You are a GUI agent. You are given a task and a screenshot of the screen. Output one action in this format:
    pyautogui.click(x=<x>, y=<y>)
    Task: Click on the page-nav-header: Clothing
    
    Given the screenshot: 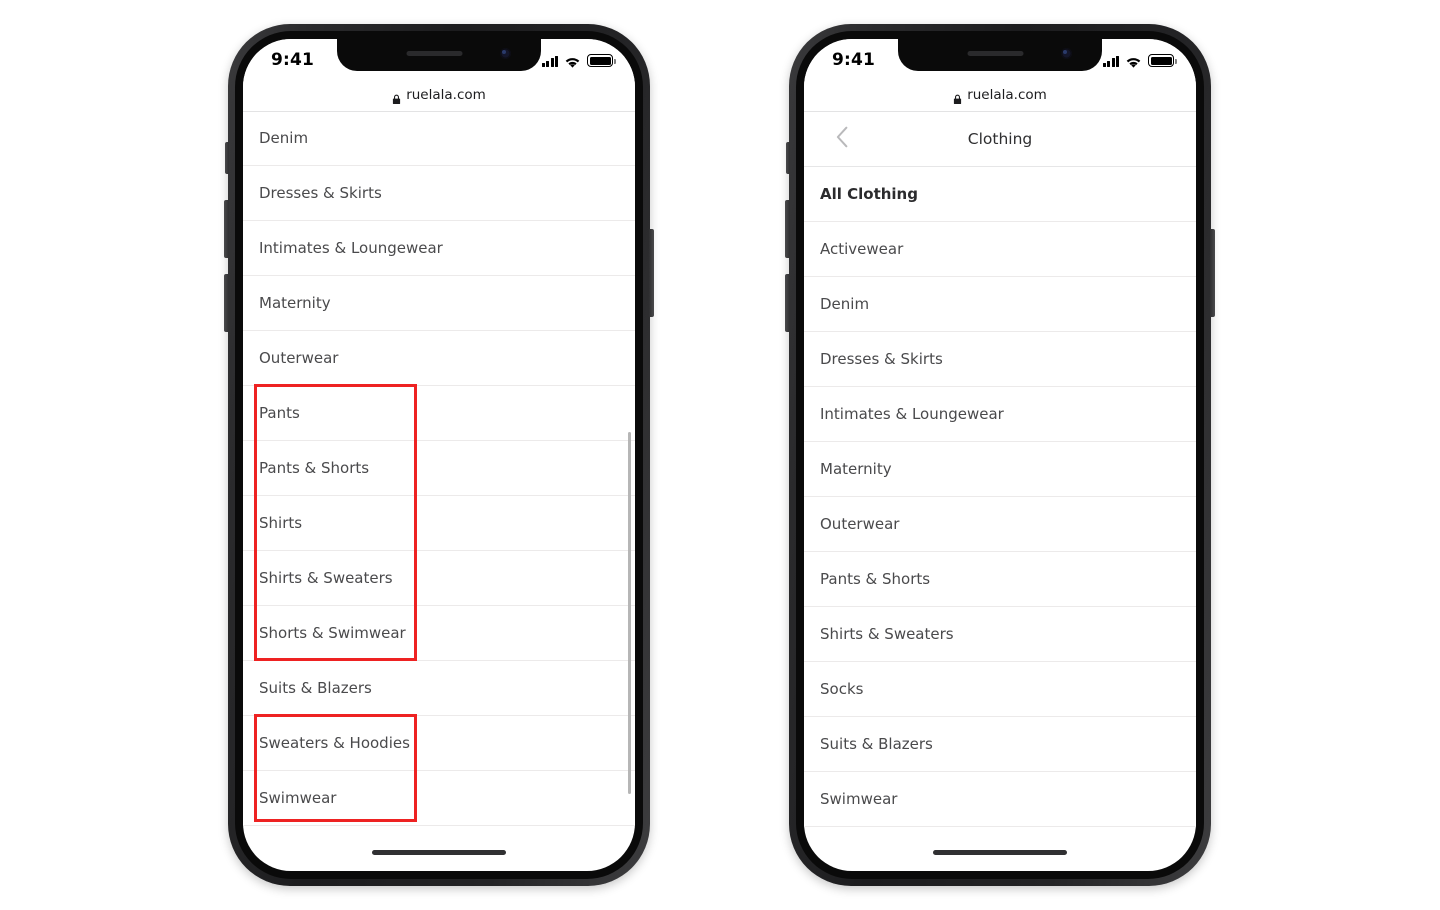 What is the action you would take?
    pyautogui.click(x=1000, y=139)
    